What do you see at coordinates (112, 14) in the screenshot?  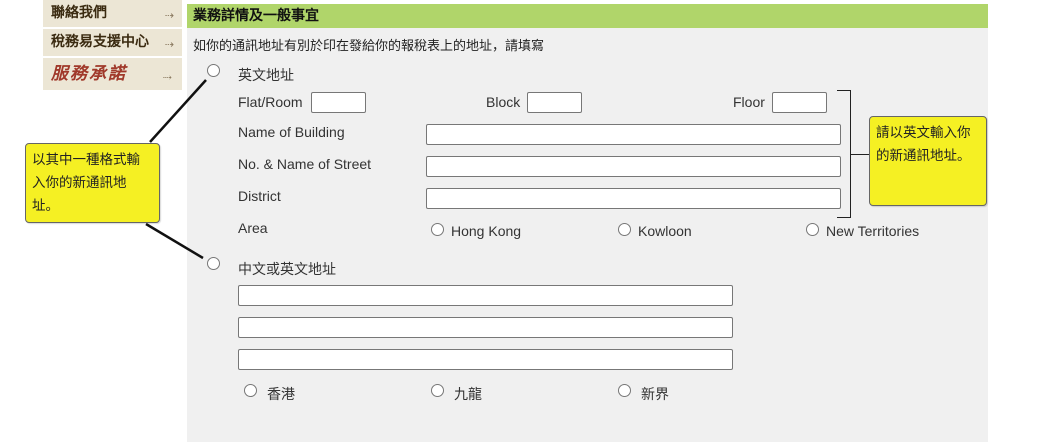 I see `sidebar-item-contact-us: 聯絡我們 ⇢` at bounding box center [112, 14].